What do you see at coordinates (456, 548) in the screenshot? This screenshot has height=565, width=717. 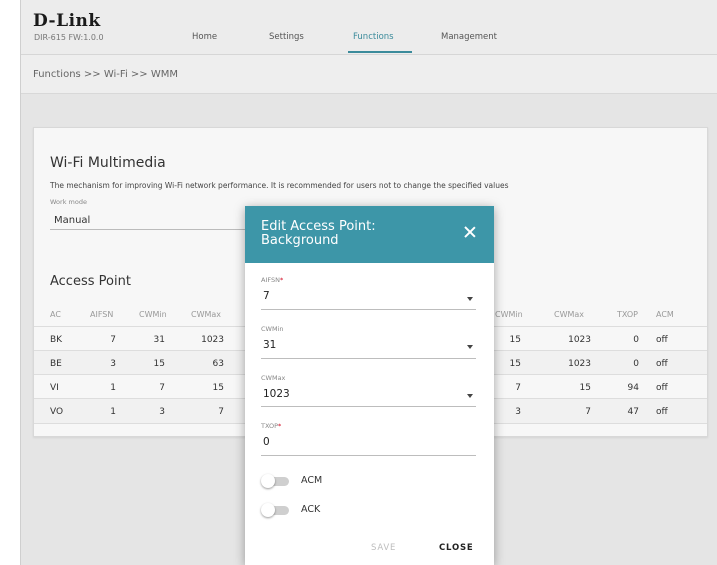 I see `close-button: CLOSE` at bounding box center [456, 548].